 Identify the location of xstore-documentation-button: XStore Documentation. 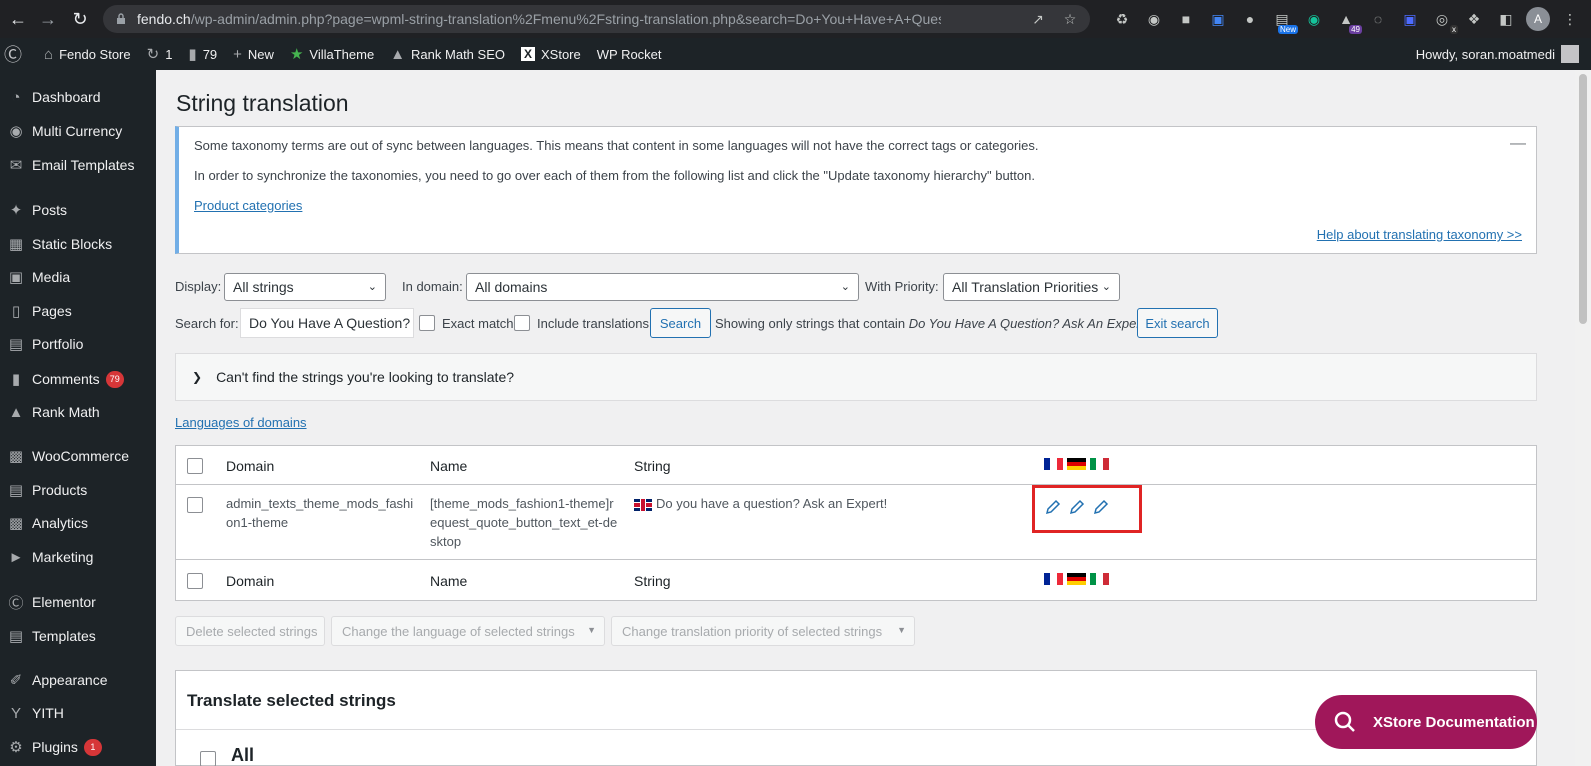
(1426, 722).